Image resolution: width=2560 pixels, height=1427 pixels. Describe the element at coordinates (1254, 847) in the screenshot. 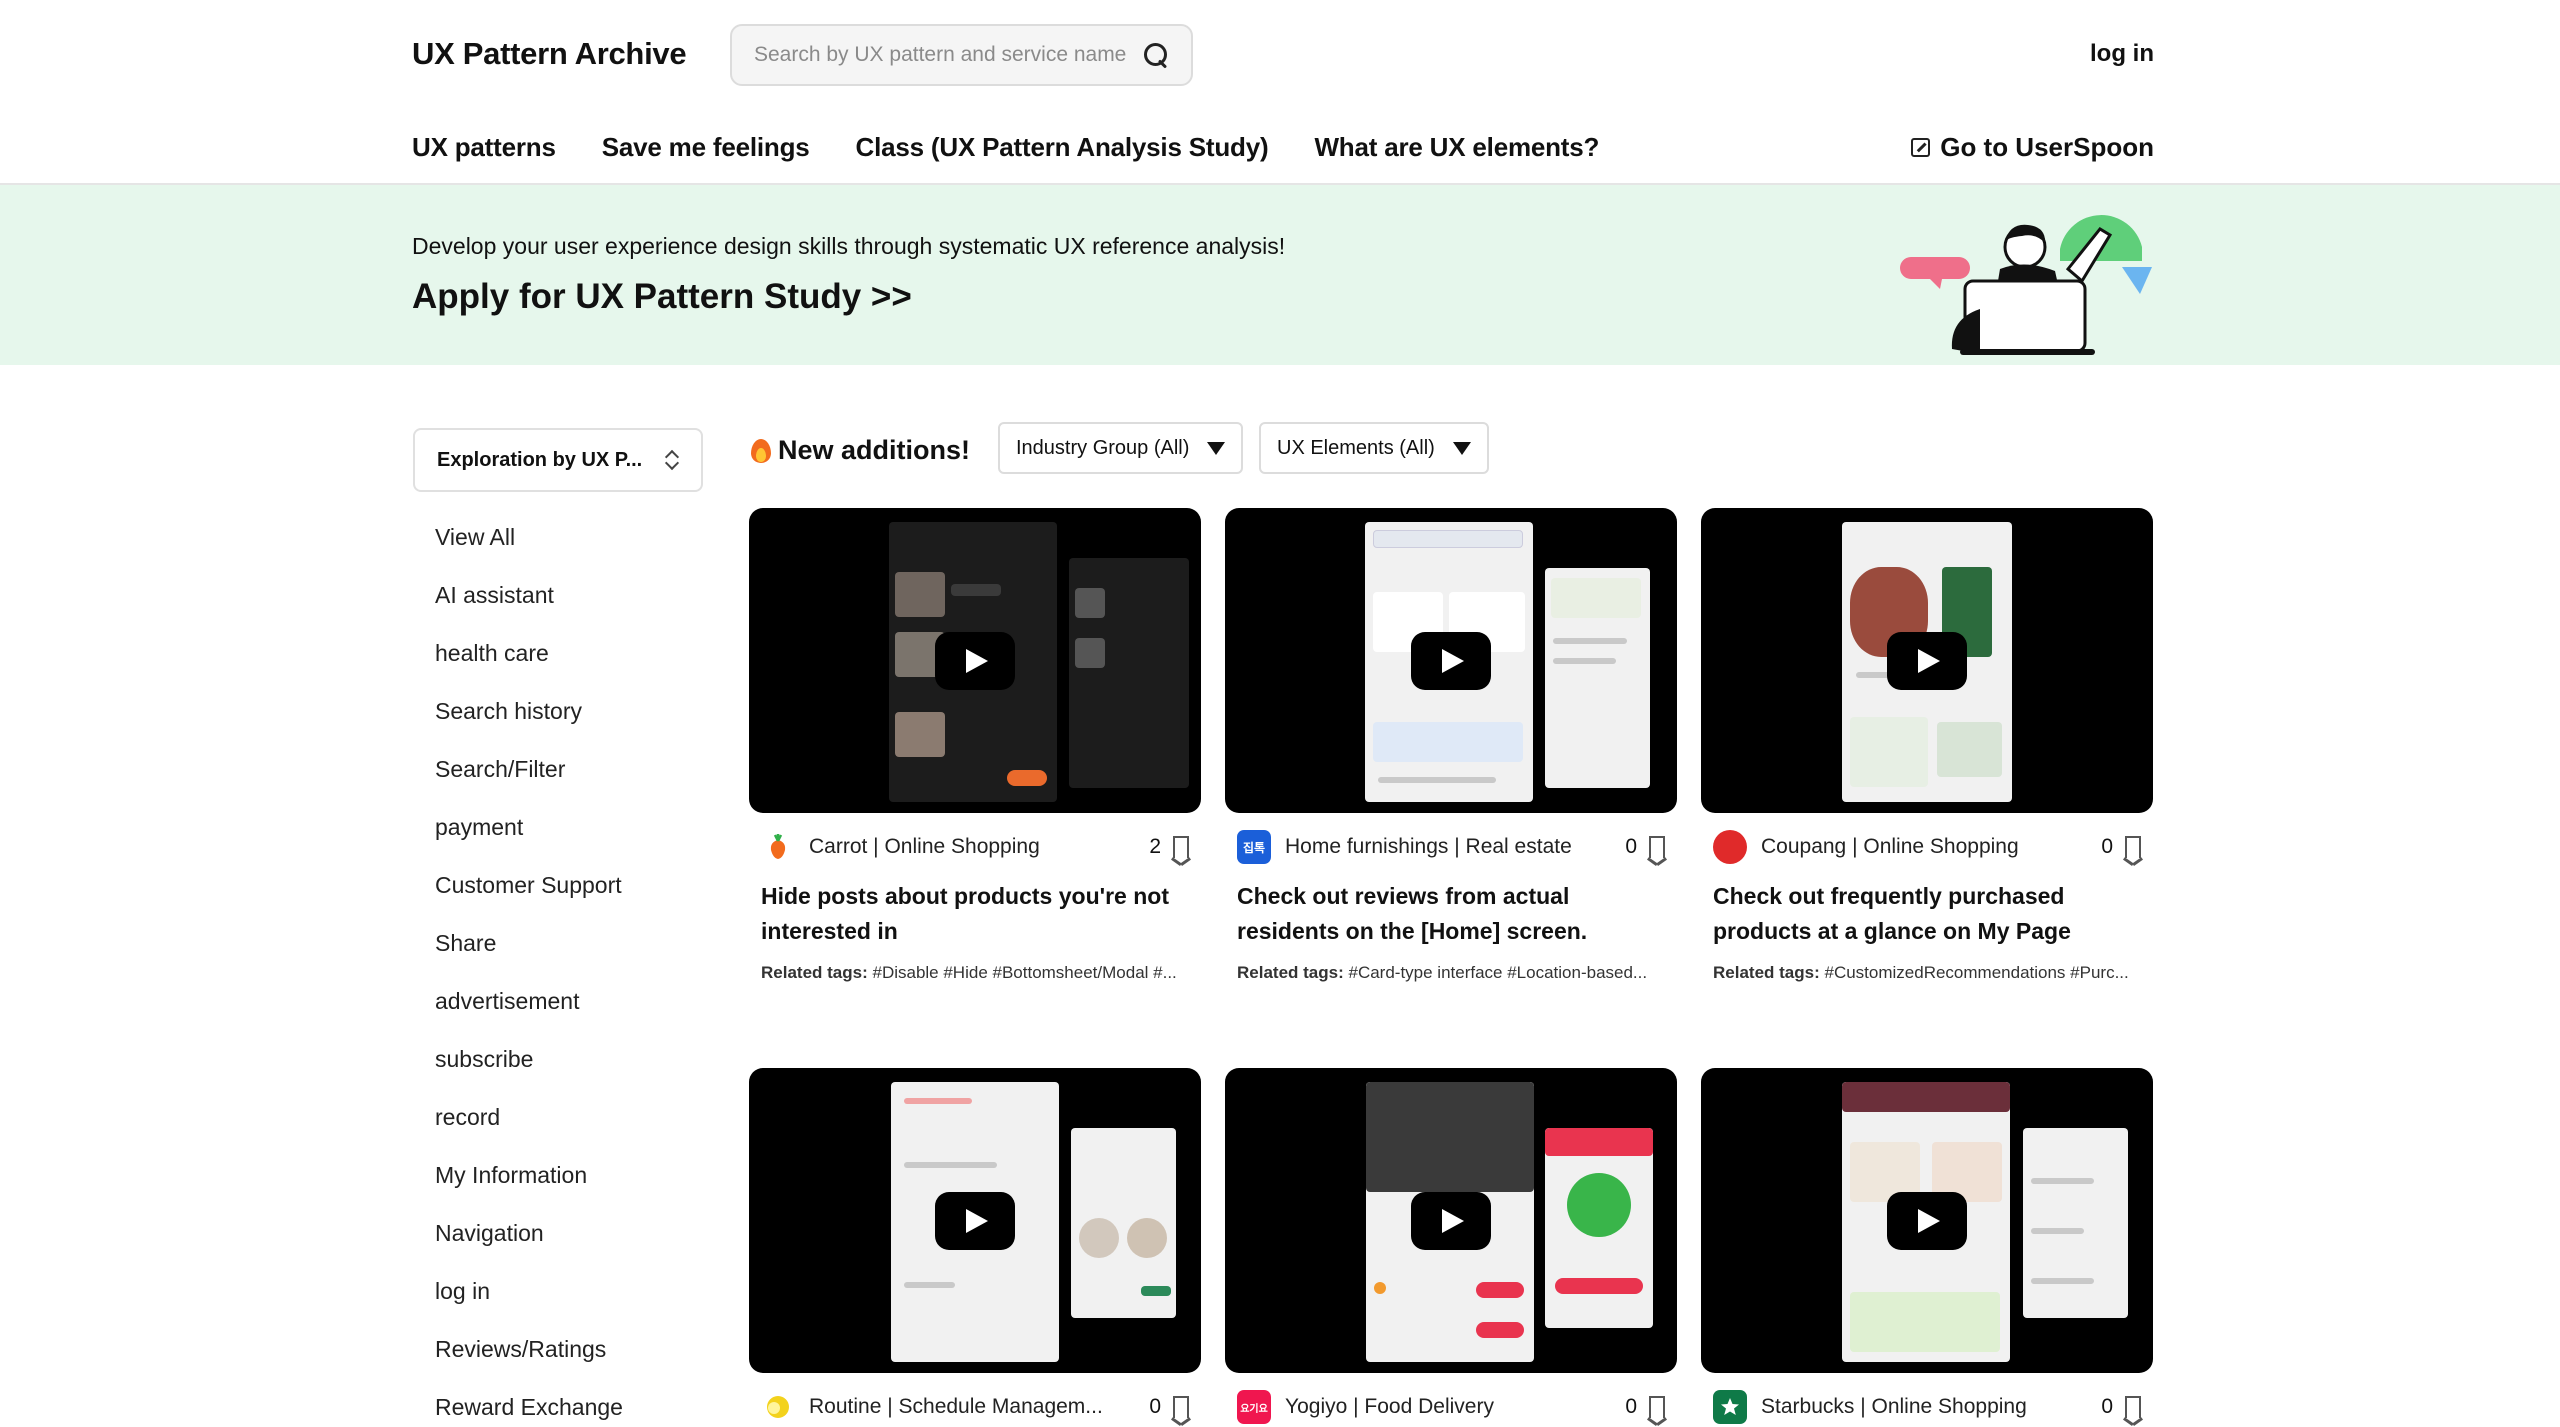

I see `home-furnishing-logo-icon: 집톡` at that location.